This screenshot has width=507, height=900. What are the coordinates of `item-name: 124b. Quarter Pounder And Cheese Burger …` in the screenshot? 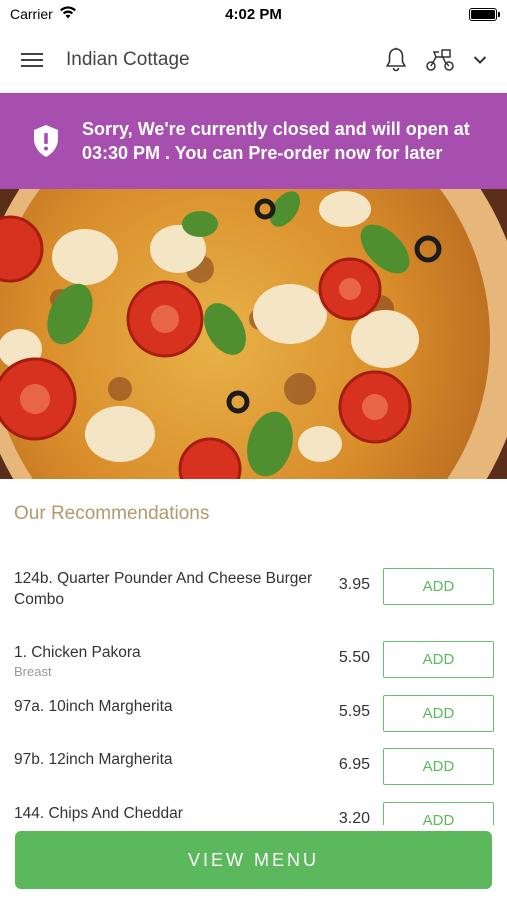 It's located at (163, 589).